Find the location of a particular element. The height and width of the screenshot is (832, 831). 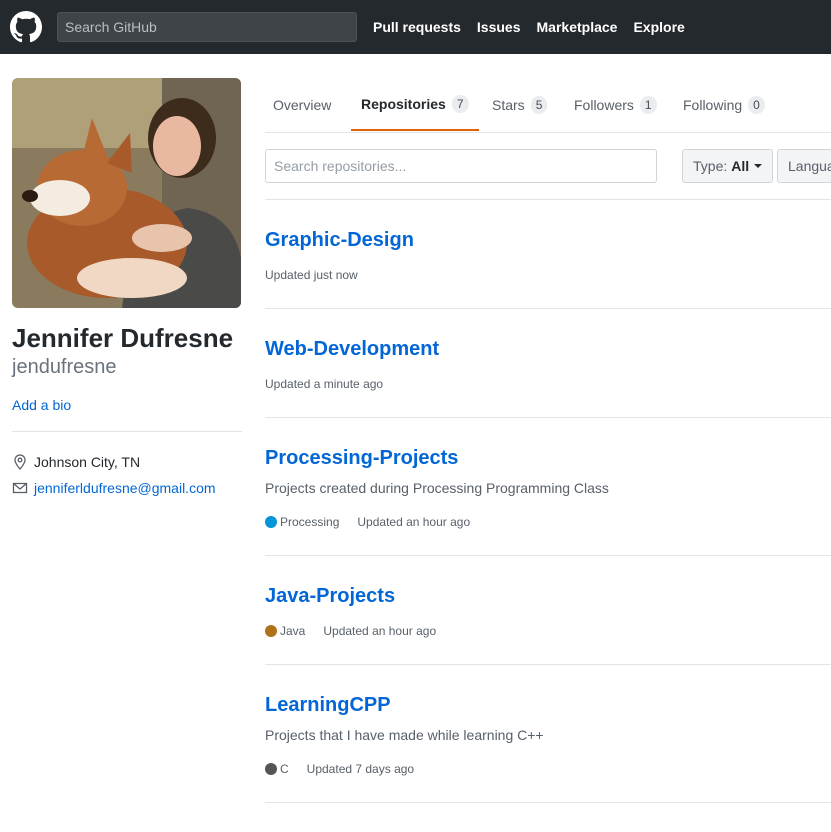

location-text: Johnson City, TN is located at coordinates (87, 462).